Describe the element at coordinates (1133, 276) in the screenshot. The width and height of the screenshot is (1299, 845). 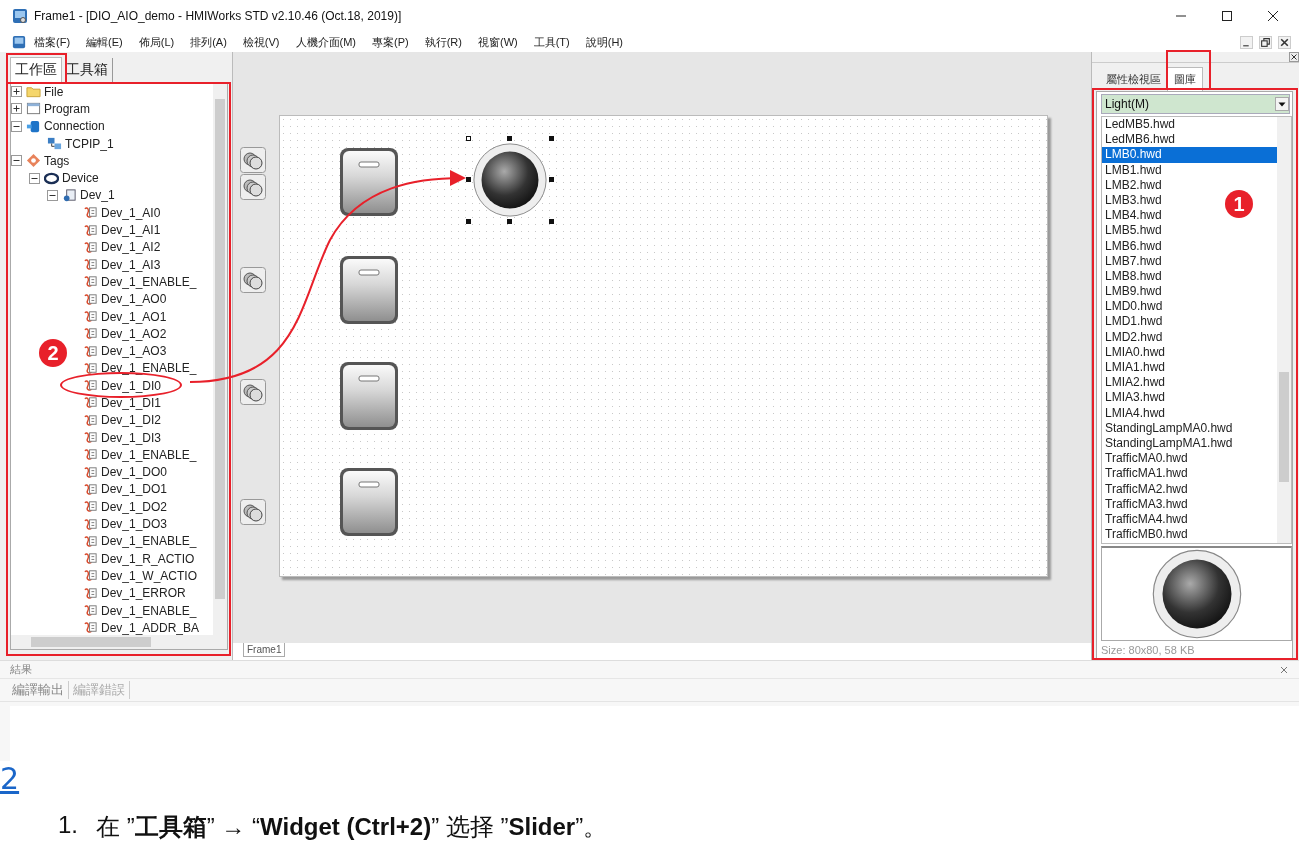
I see `file-list-item: LMB8.hwd` at that location.